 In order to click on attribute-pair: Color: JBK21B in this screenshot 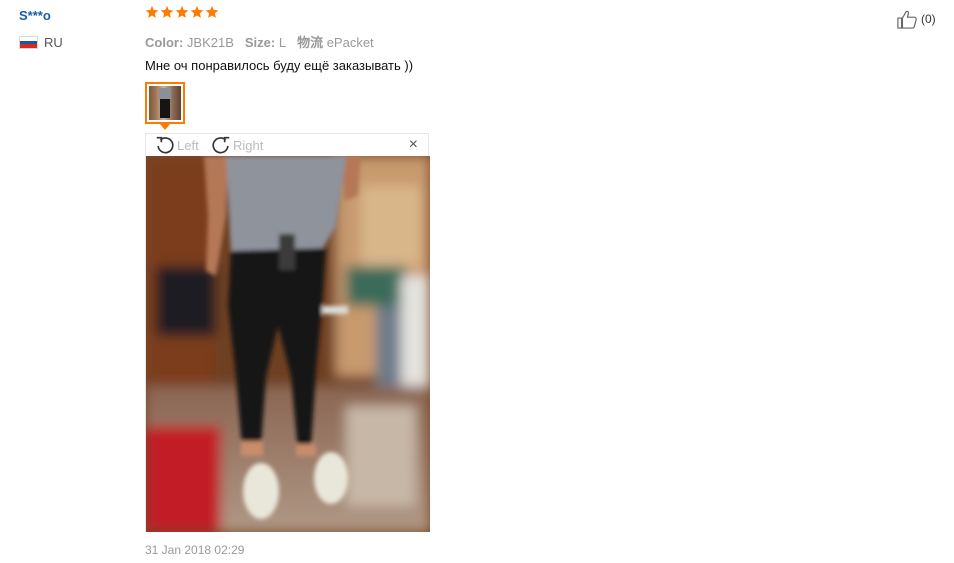, I will do `click(189, 42)`.